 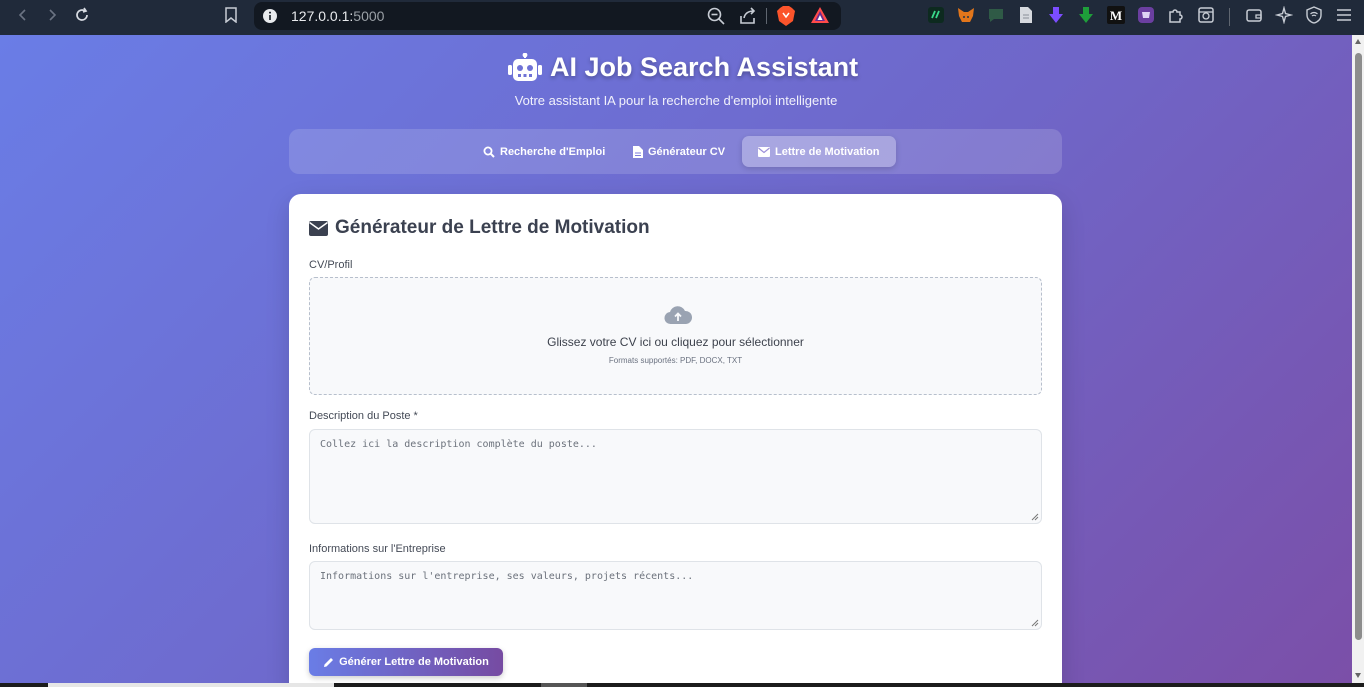 I want to click on tab-cover-letter: Lettre de Motivation, so click(x=819, y=151).